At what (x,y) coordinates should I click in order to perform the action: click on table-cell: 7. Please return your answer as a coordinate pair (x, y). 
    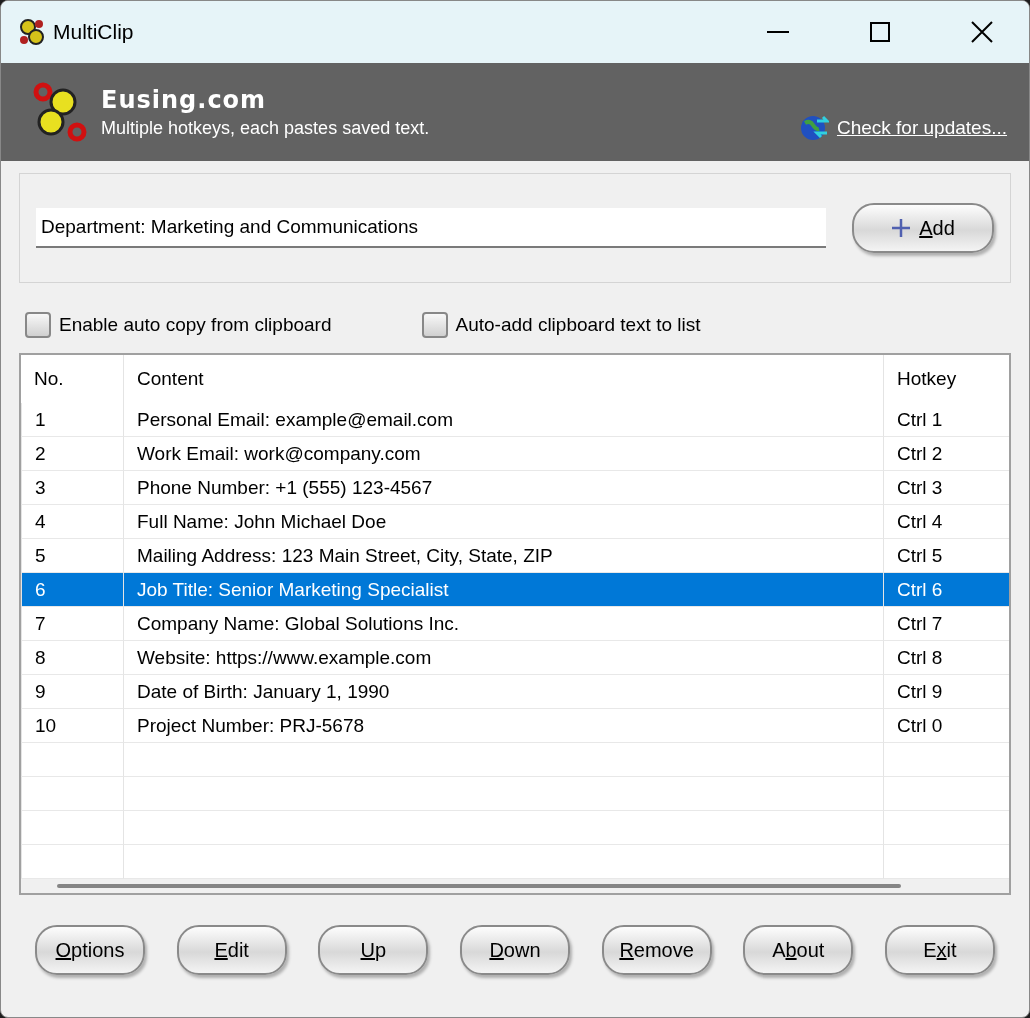
    Looking at the image, I should click on (72, 624).